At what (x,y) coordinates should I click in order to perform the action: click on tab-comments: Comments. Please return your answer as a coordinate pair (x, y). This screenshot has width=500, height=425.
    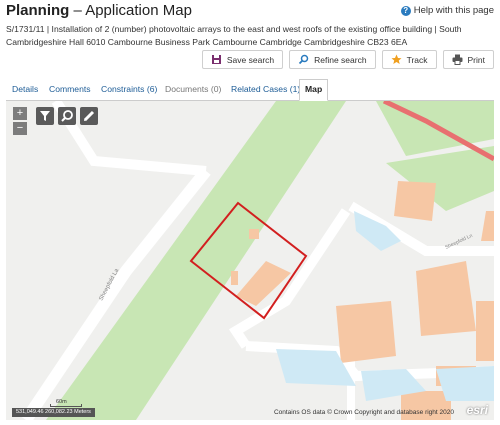
    Looking at the image, I should click on (70, 89).